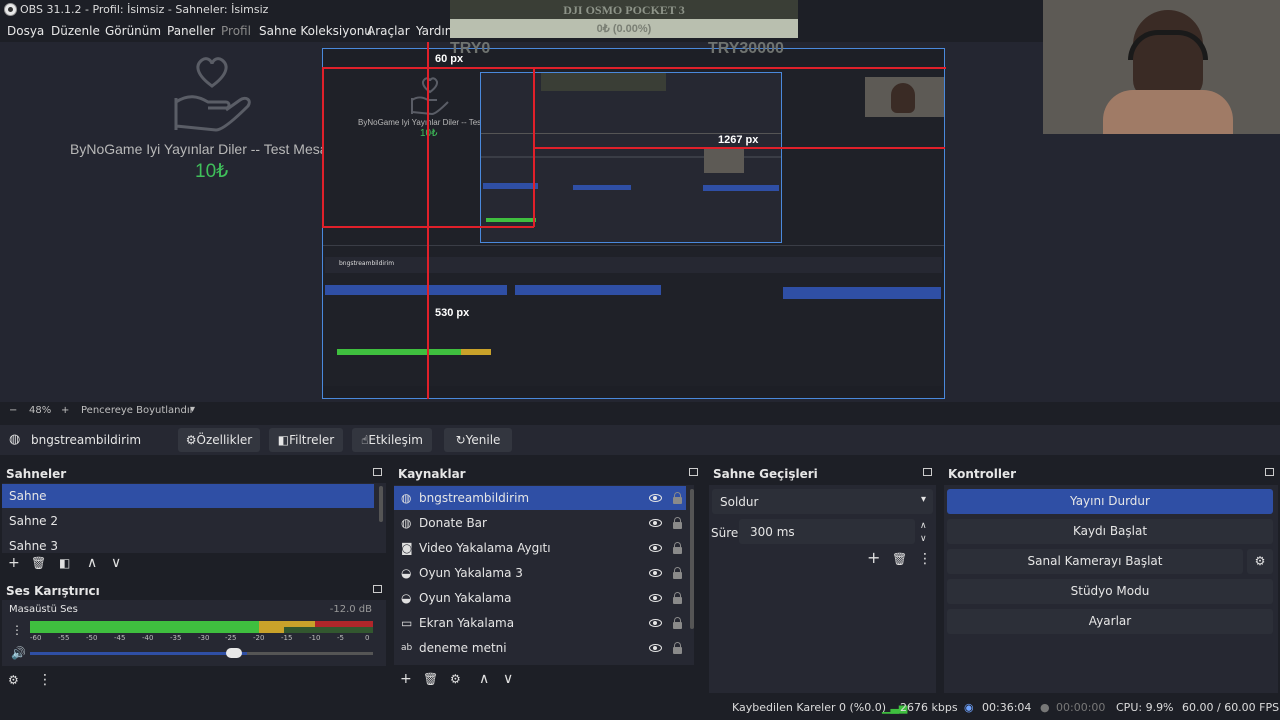 The image size is (1280, 720). Describe the element at coordinates (633, 392) in the screenshot. I see `nested-statusbar` at that location.